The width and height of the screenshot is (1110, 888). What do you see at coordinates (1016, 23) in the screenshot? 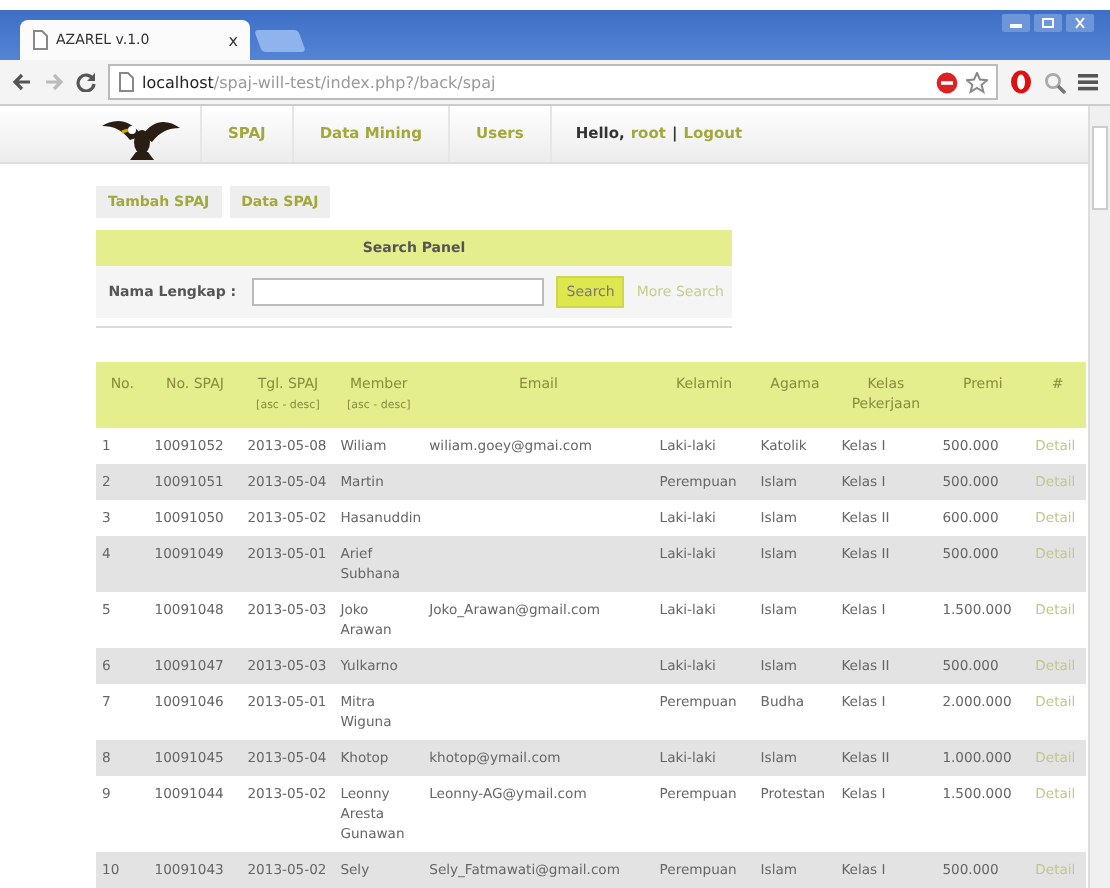
I see `minimize-icon` at bounding box center [1016, 23].